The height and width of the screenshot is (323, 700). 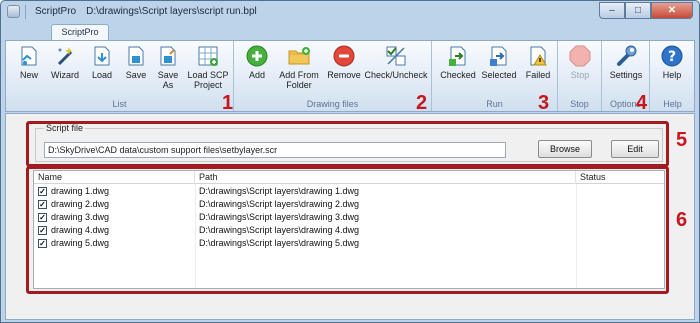 What do you see at coordinates (168, 67) in the screenshot?
I see `save-as-button: Save As` at bounding box center [168, 67].